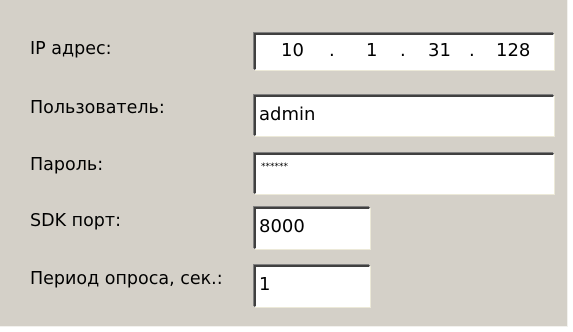 This screenshot has height=332, width=573. What do you see at coordinates (312, 286) in the screenshot?
I see `poll-period-input: 1` at bounding box center [312, 286].